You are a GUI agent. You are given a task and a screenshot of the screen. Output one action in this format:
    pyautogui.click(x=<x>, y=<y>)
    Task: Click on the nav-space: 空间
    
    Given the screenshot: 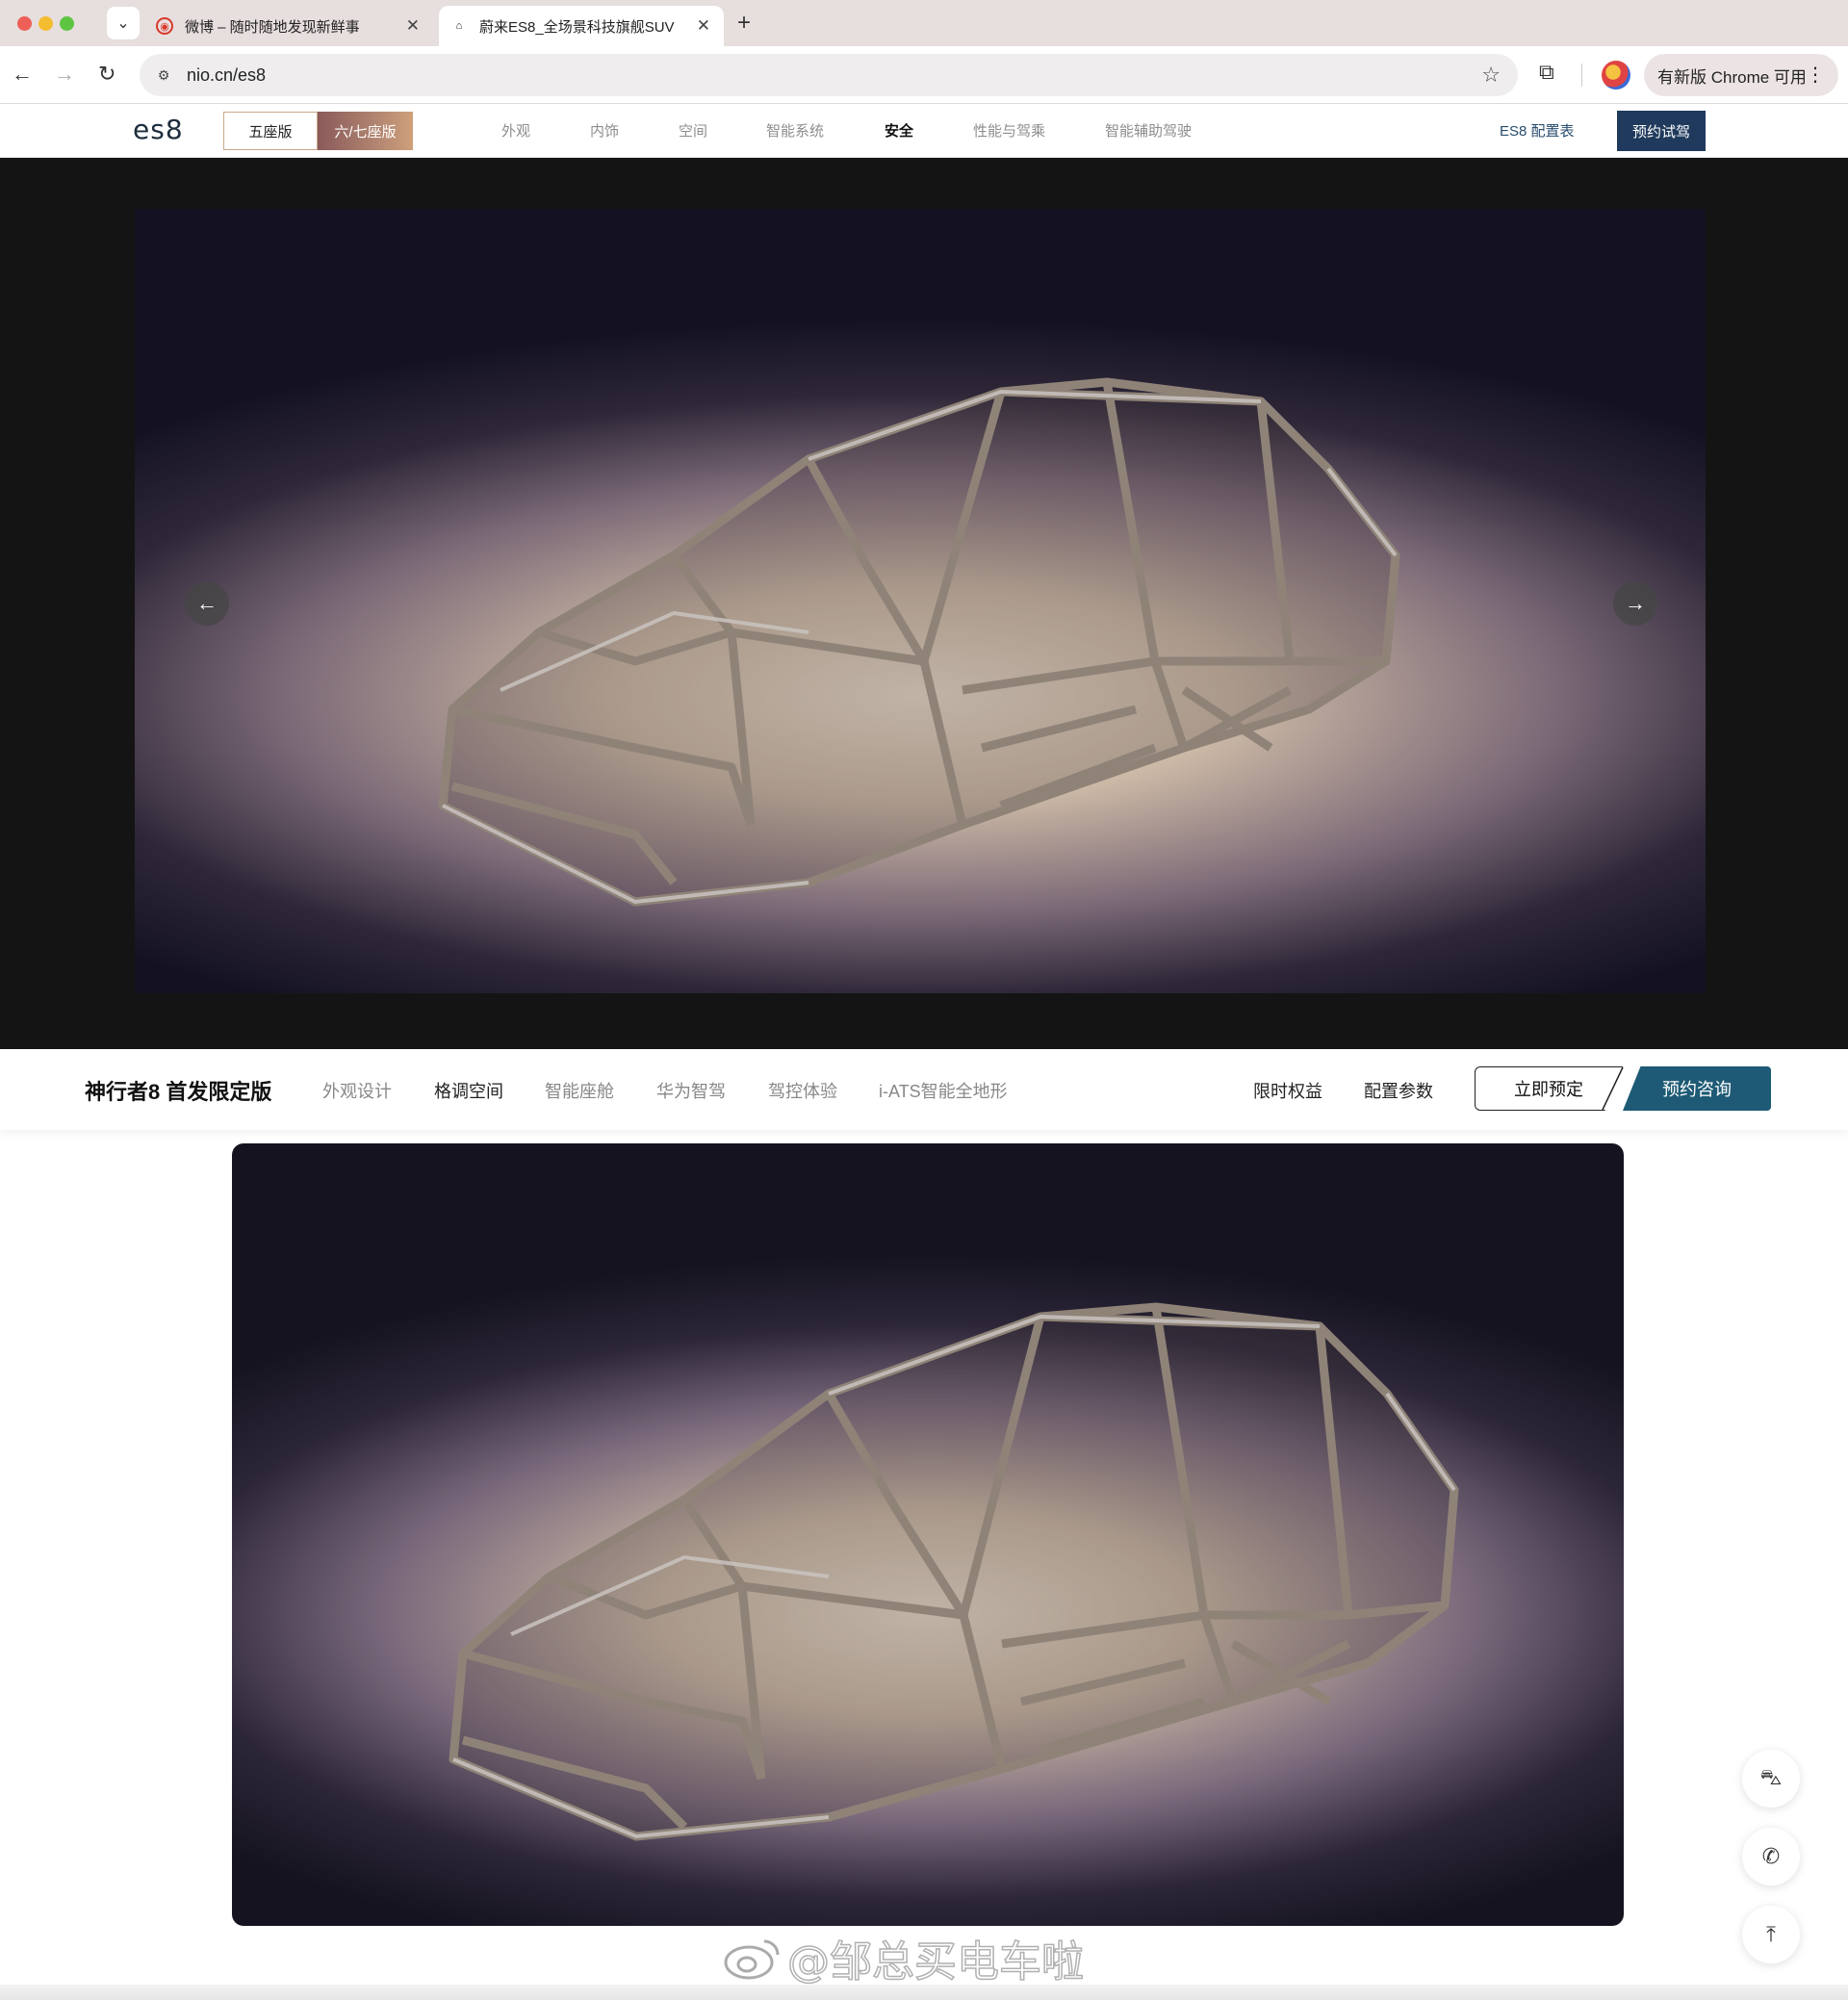 What is the action you would take?
    pyautogui.click(x=693, y=130)
    